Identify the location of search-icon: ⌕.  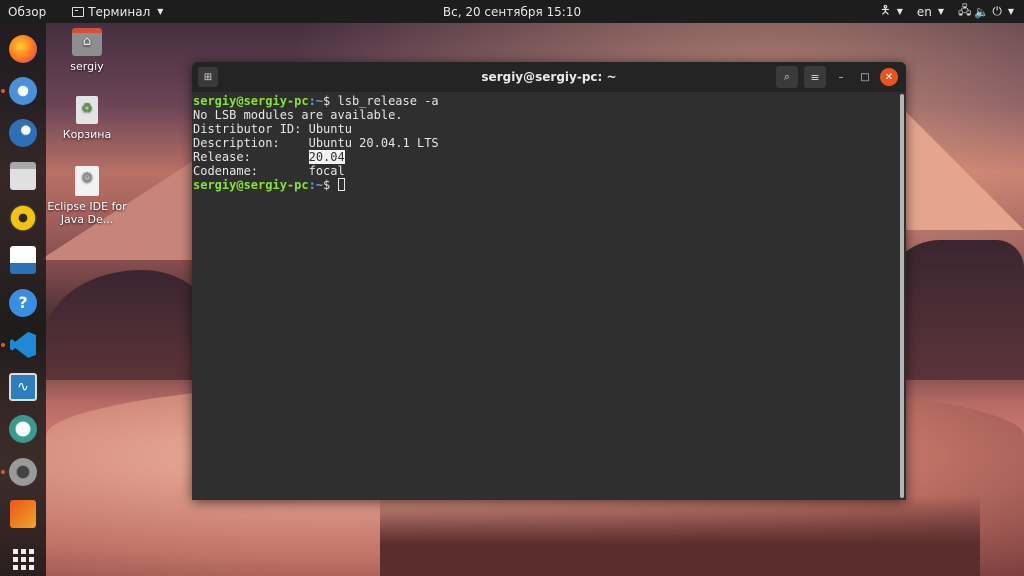
(787, 77).